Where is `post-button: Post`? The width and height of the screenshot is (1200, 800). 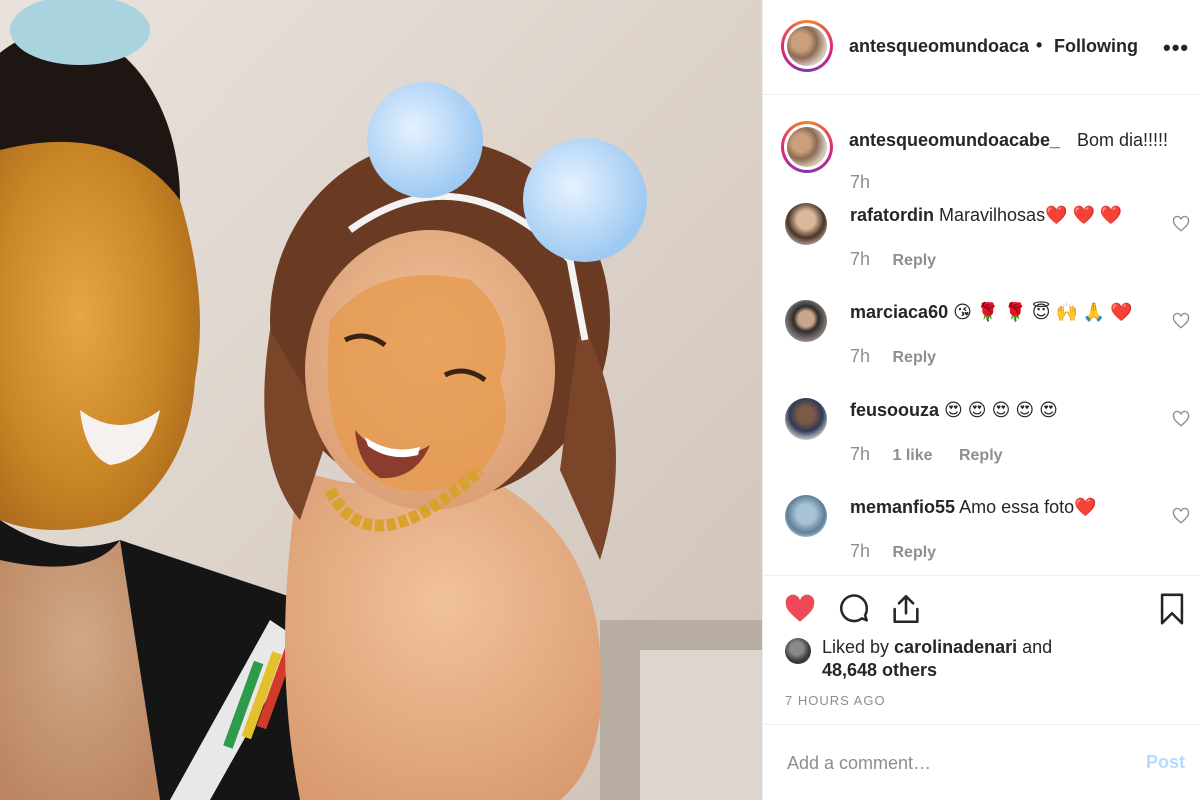
post-button: Post is located at coordinates (1165, 762).